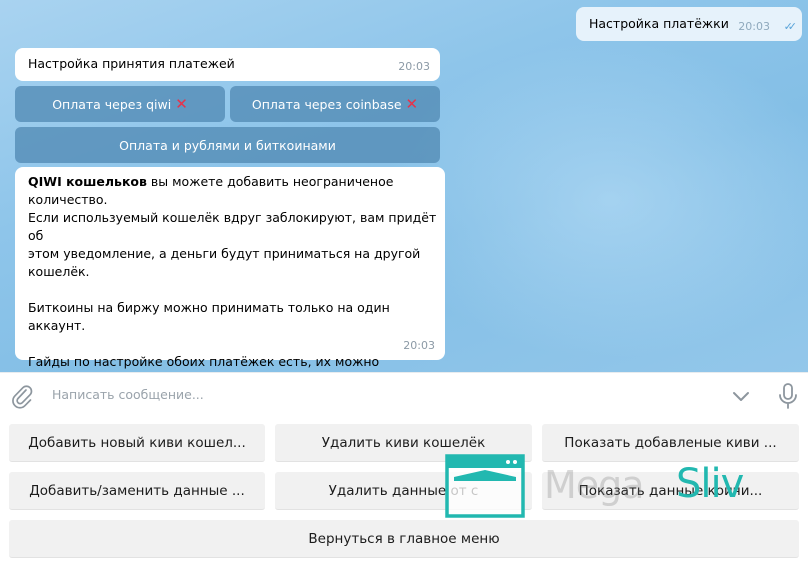 The image size is (808, 563). I want to click on inline-button-pay-both: Оплата и рублями и биткоинами, so click(227, 145).